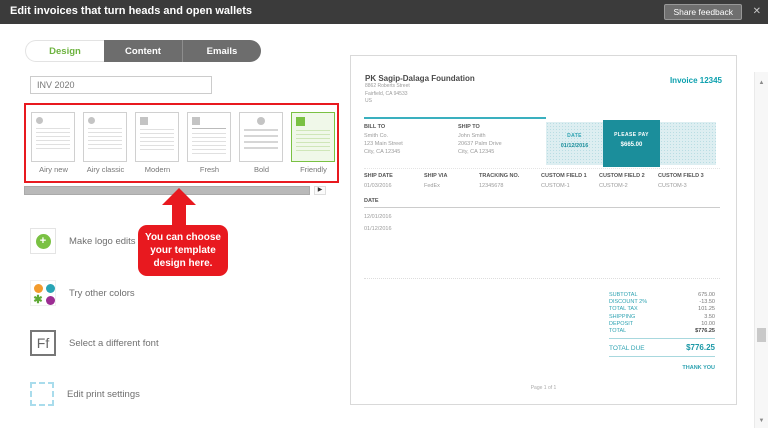 The image size is (768, 428). I want to click on invoice-line-table: DATE 12/01/2016 01/12/2016, so click(542, 215).